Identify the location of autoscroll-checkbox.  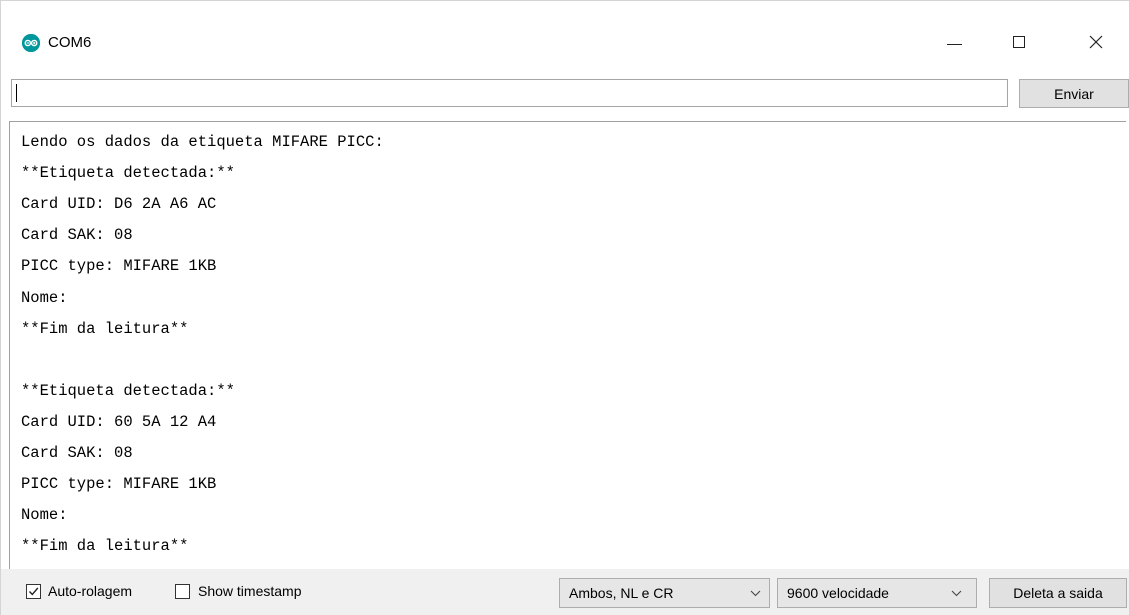
(33, 591).